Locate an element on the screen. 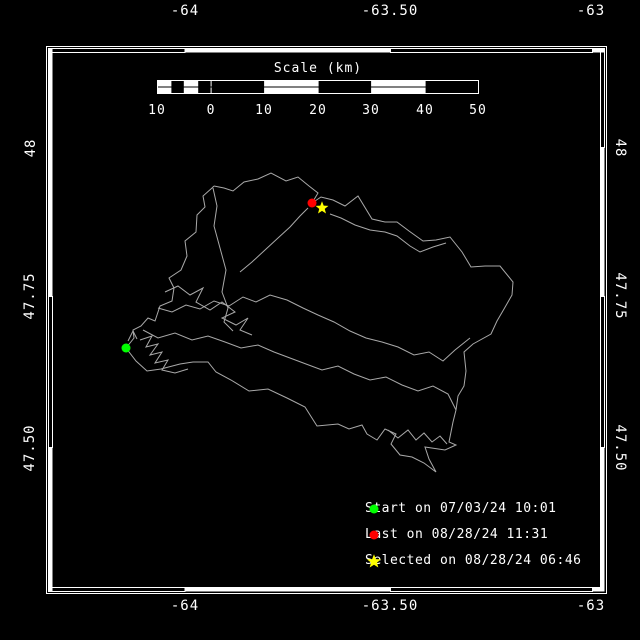 Image resolution: width=640 pixels, height=640 pixels. tick-label-bottom-2: -63.50 is located at coordinates (390, 606).